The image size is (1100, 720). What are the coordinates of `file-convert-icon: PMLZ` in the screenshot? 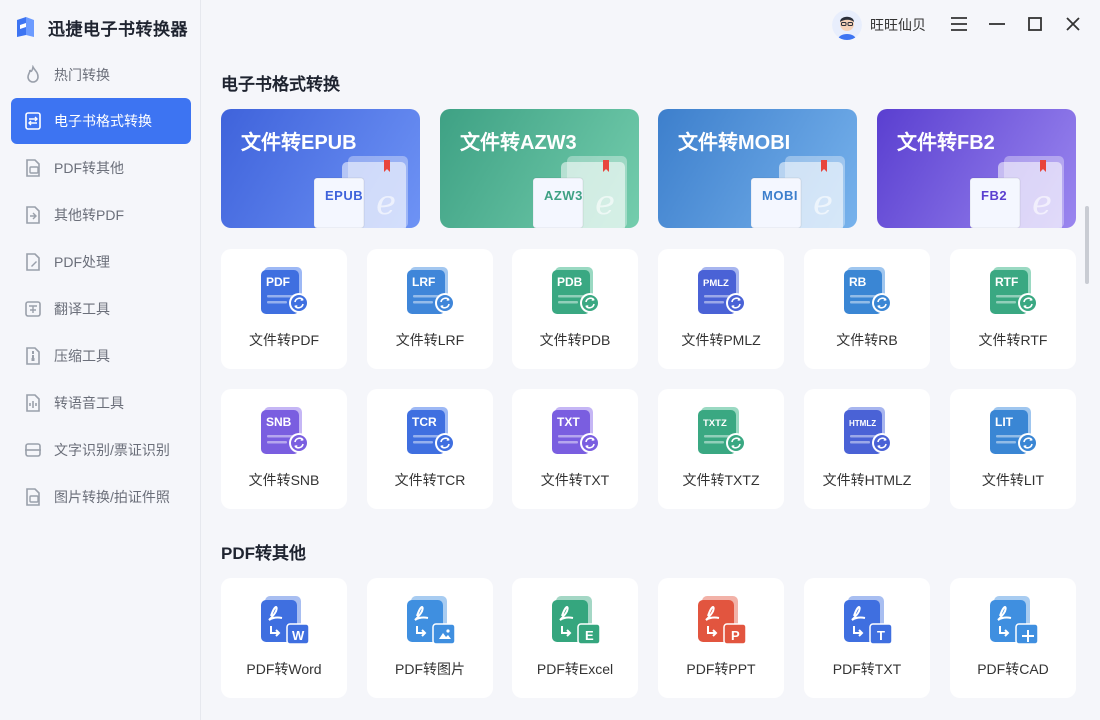 It's located at (722, 290).